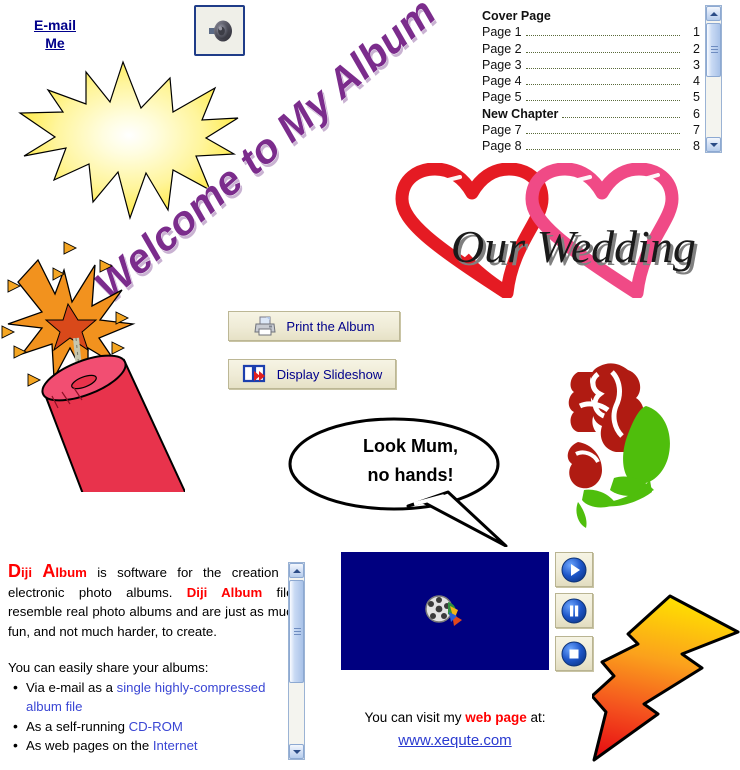  I want to click on wedding-graphic: Our Wedding Our Wedding, so click(564, 231).